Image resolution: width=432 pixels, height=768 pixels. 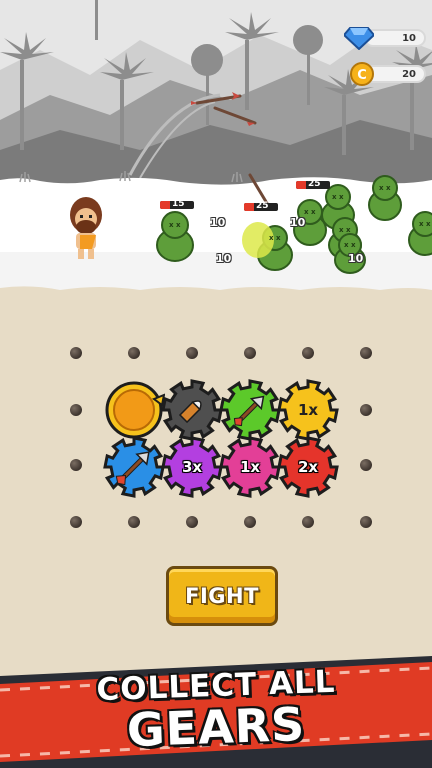 I want to click on enemy-hp-bar: 15, so click(x=177, y=204).